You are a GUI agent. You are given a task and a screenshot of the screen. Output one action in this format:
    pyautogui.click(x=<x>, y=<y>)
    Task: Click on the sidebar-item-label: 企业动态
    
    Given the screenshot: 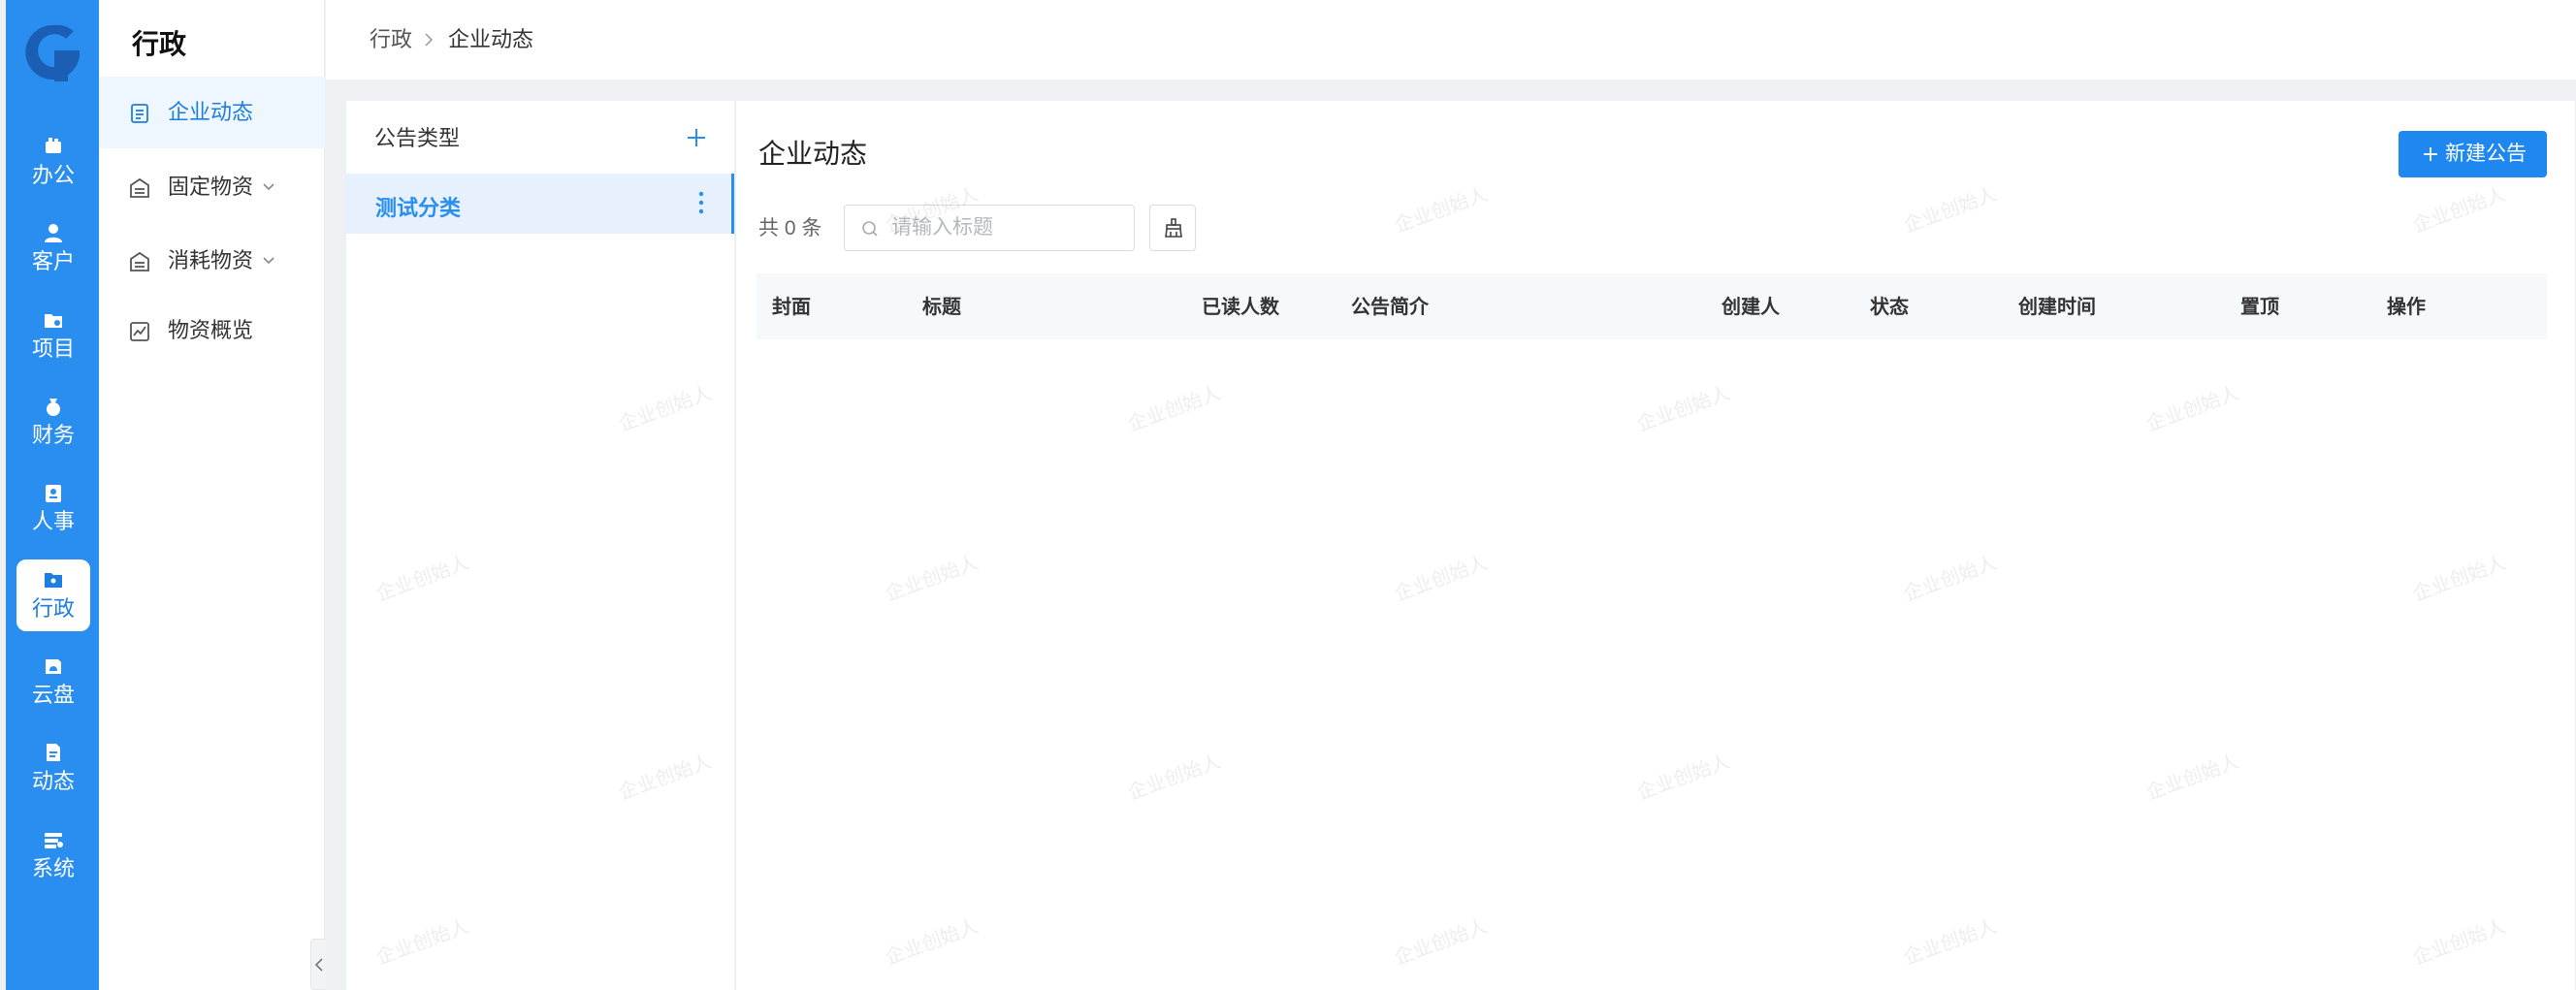 What is the action you would take?
    pyautogui.click(x=211, y=112)
    